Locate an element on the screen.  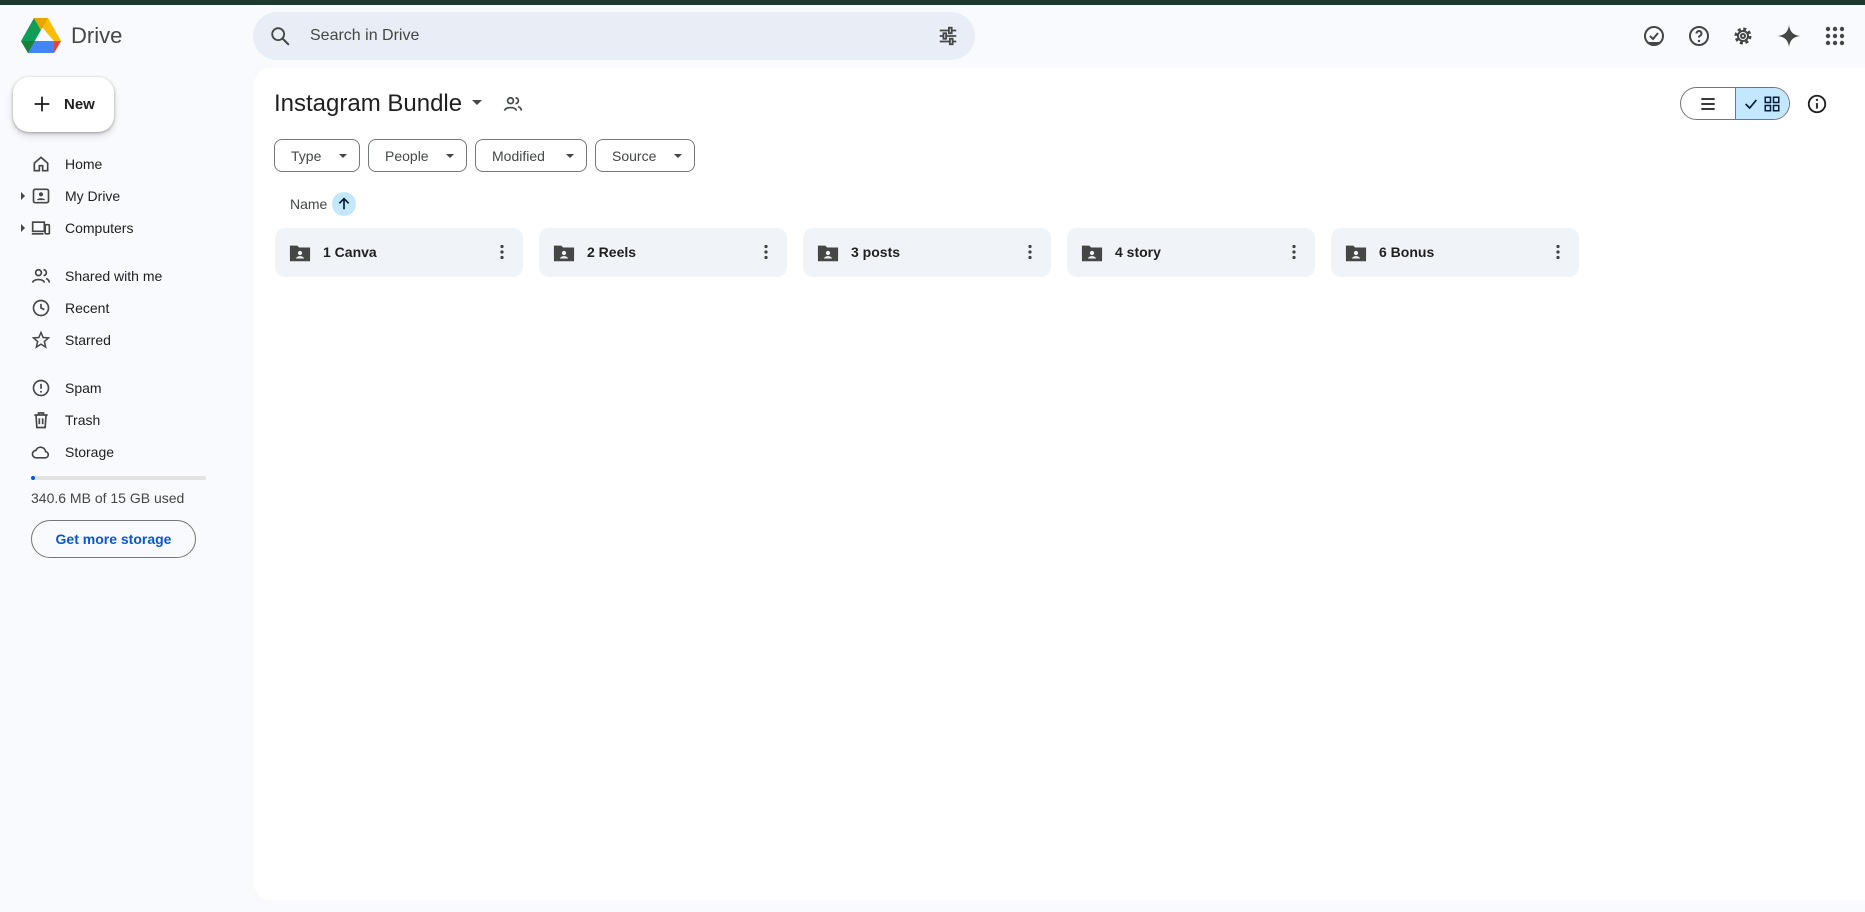
search-icon is located at coordinates (280, 36).